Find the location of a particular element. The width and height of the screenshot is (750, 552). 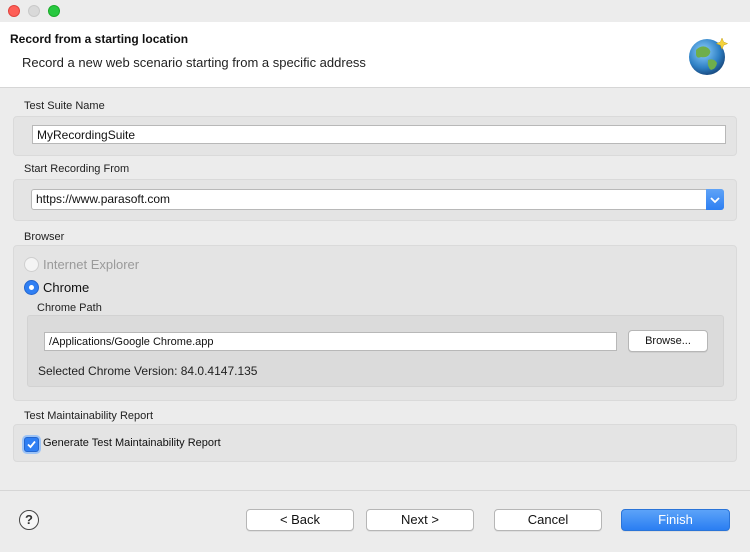

chrome-radio is located at coordinates (31, 287).